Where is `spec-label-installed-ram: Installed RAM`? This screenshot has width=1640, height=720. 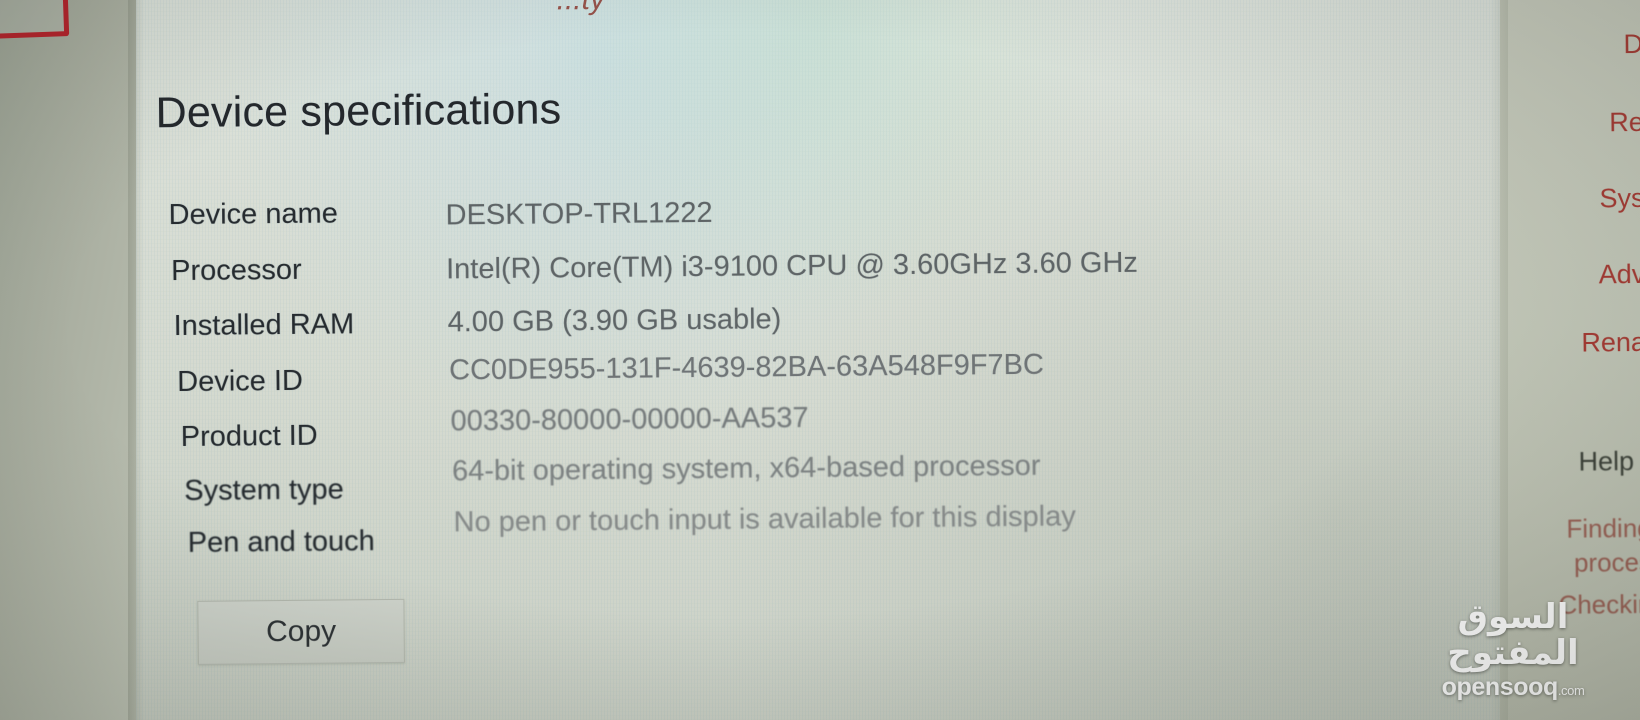
spec-label-installed-ram: Installed RAM is located at coordinates (264, 325).